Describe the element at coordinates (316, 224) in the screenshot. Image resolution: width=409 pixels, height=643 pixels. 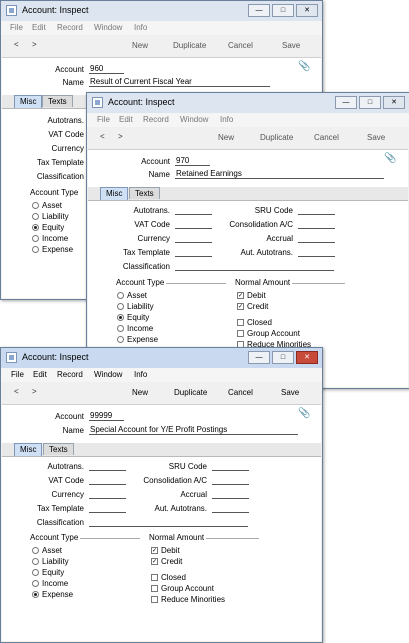
I see `consolidation-field` at that location.